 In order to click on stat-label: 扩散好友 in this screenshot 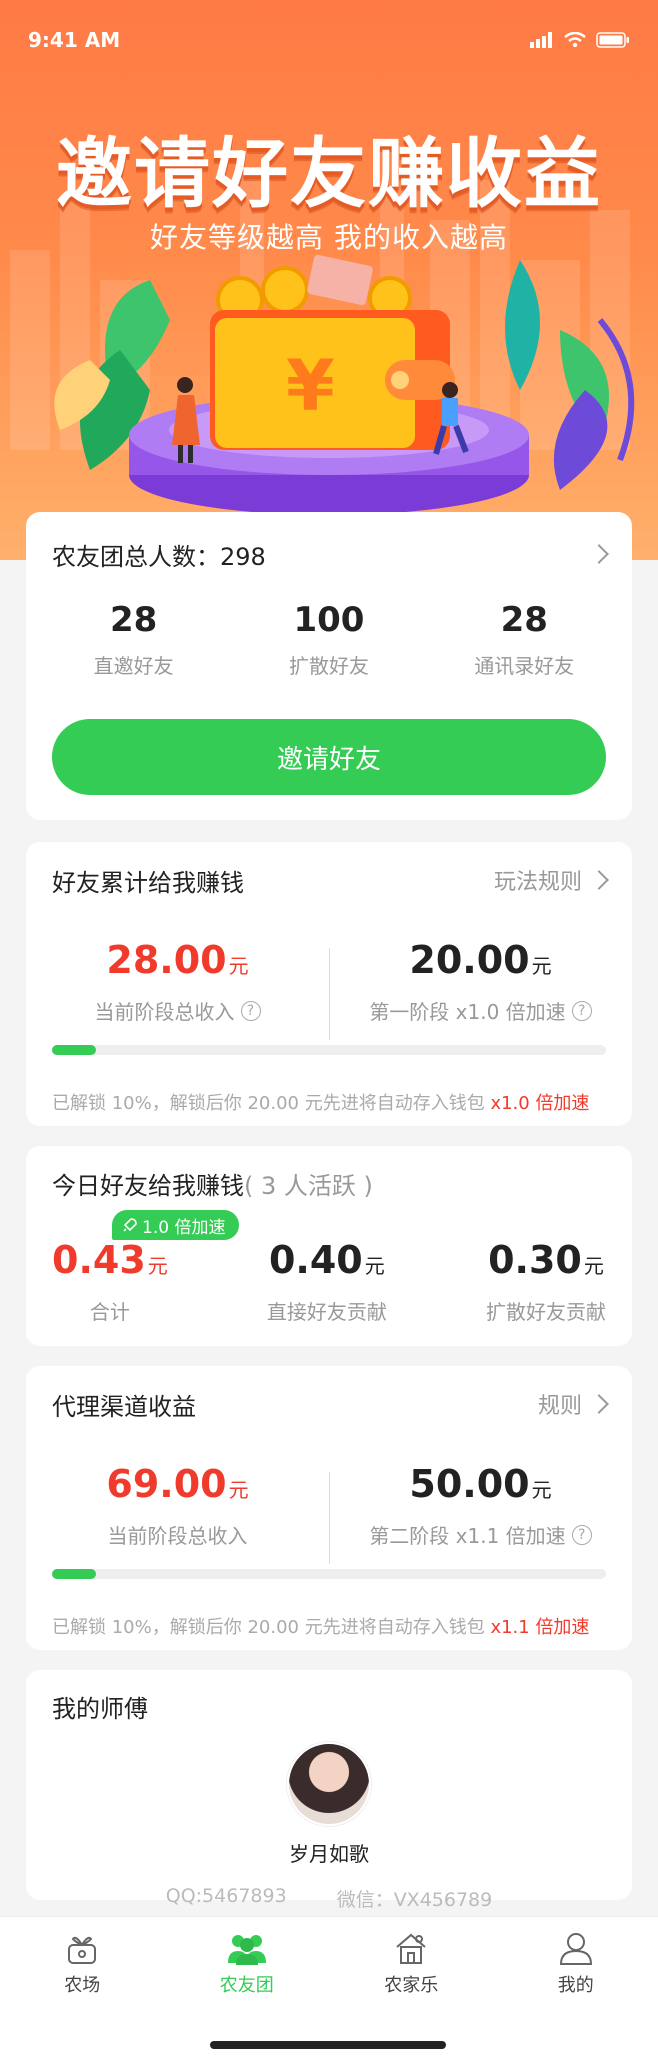, I will do `click(328, 666)`.